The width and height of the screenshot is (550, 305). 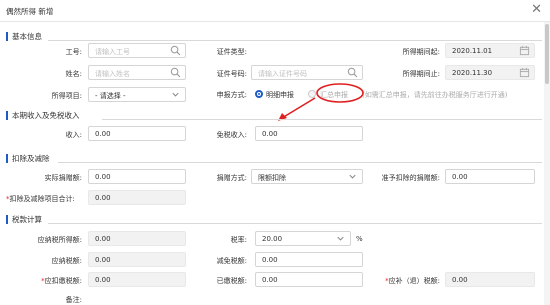 What do you see at coordinates (59, 240) in the screenshot?
I see `taxable-income-label: 应纳税所得额:` at bounding box center [59, 240].